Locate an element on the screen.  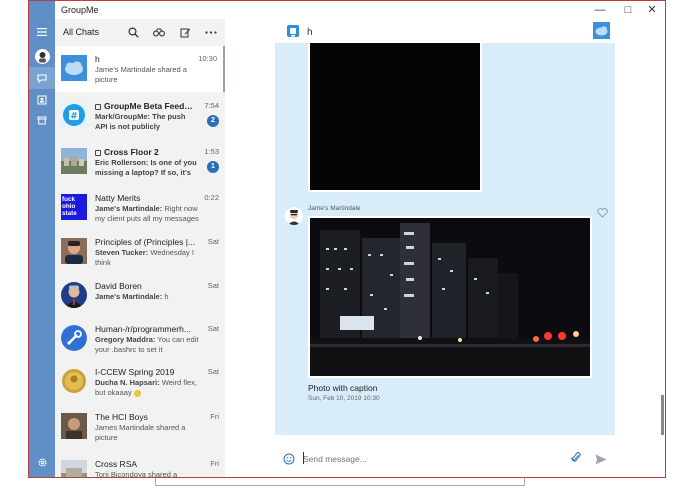
avatar: # is located at coordinates (74, 115).